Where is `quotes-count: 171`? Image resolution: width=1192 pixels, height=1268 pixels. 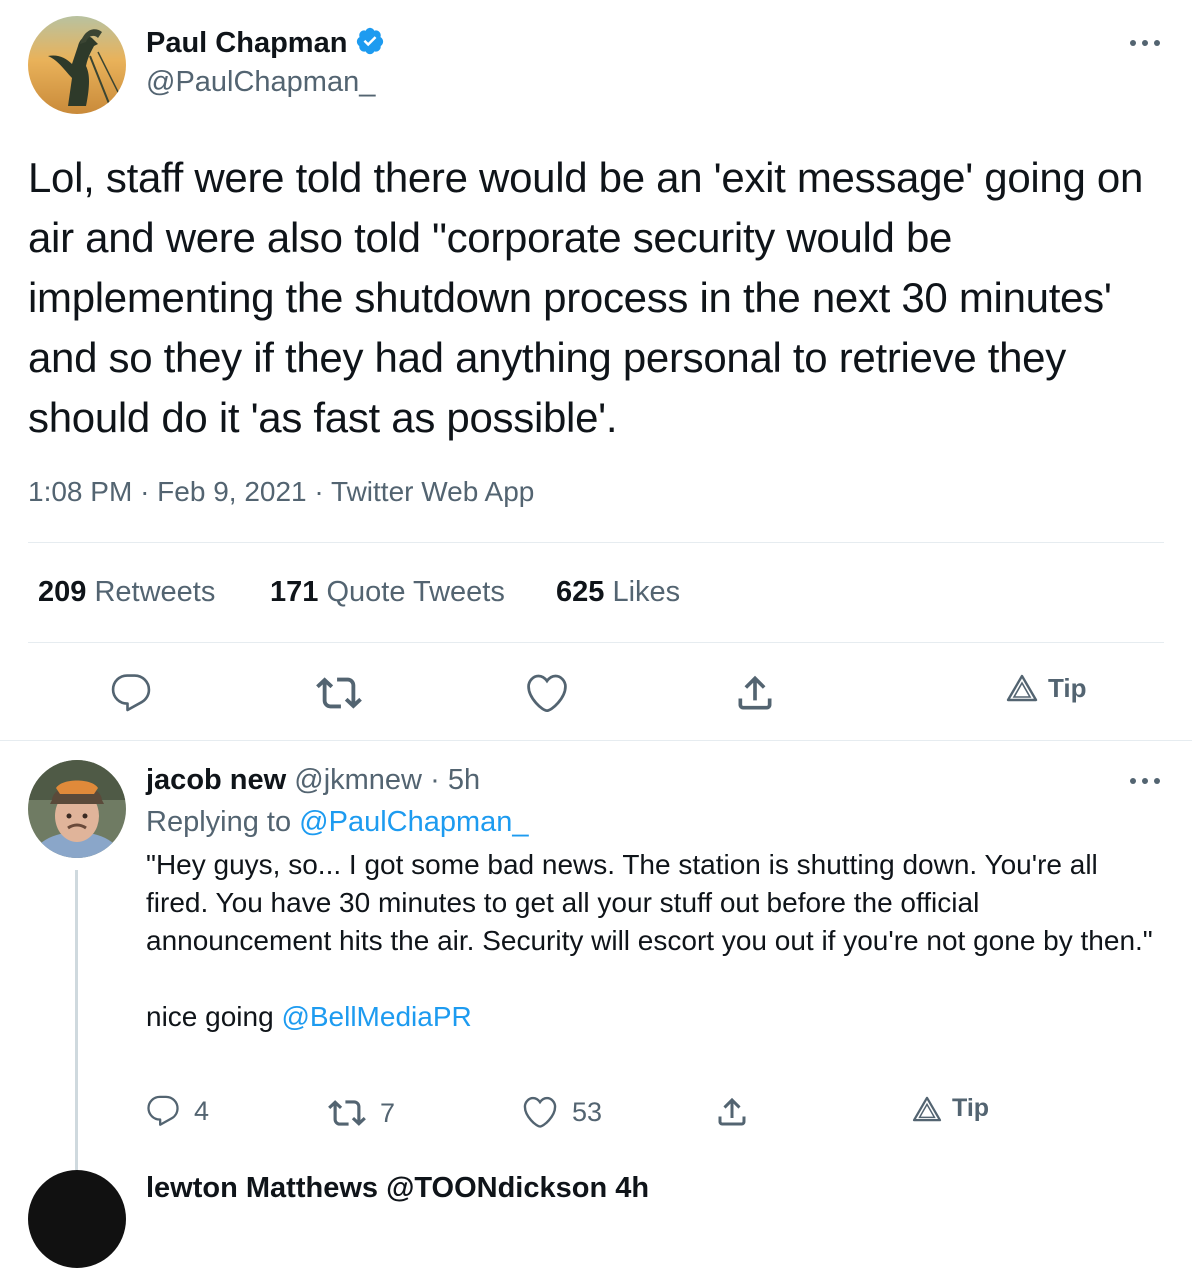 quotes-count: 171 is located at coordinates (294, 592).